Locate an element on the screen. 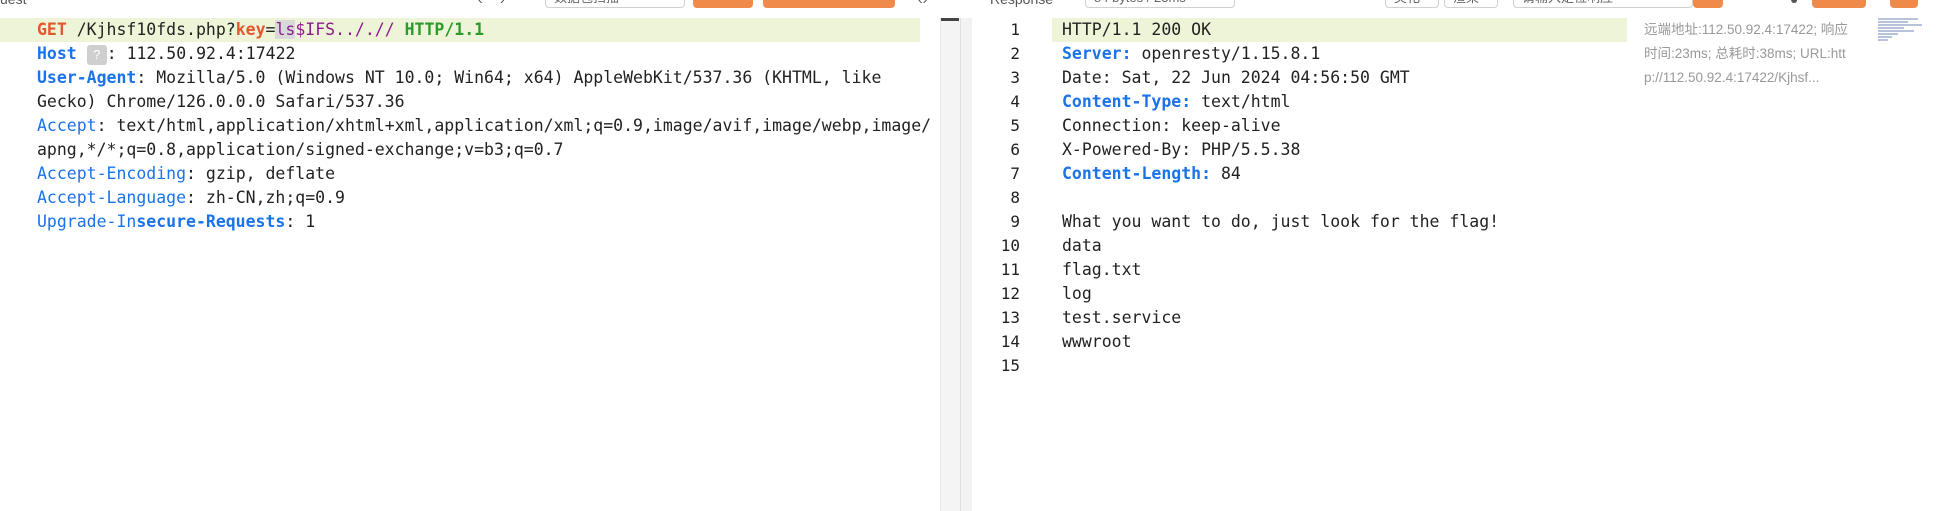 This screenshot has width=1956, height=511. search-button is located at coordinates (1708, 4).